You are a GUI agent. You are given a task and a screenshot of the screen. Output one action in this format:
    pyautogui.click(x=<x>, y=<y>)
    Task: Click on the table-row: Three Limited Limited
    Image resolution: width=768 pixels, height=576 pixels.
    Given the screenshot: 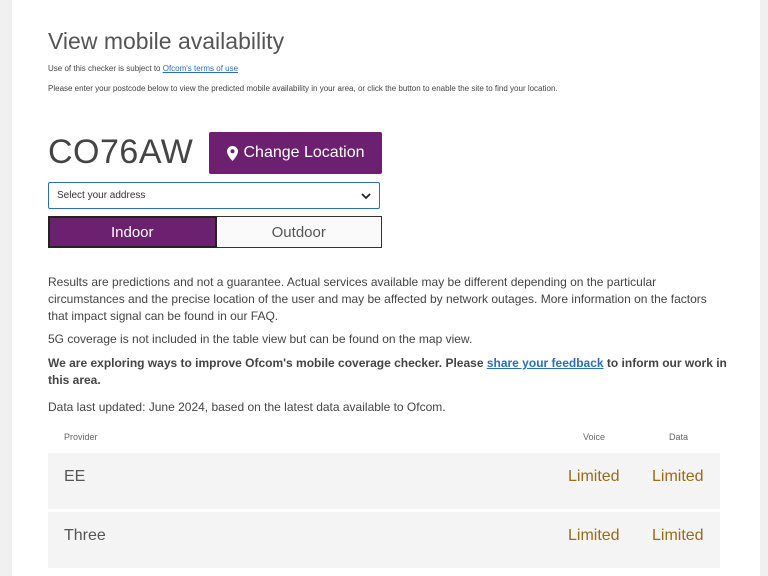 What is the action you would take?
    pyautogui.click(x=384, y=538)
    